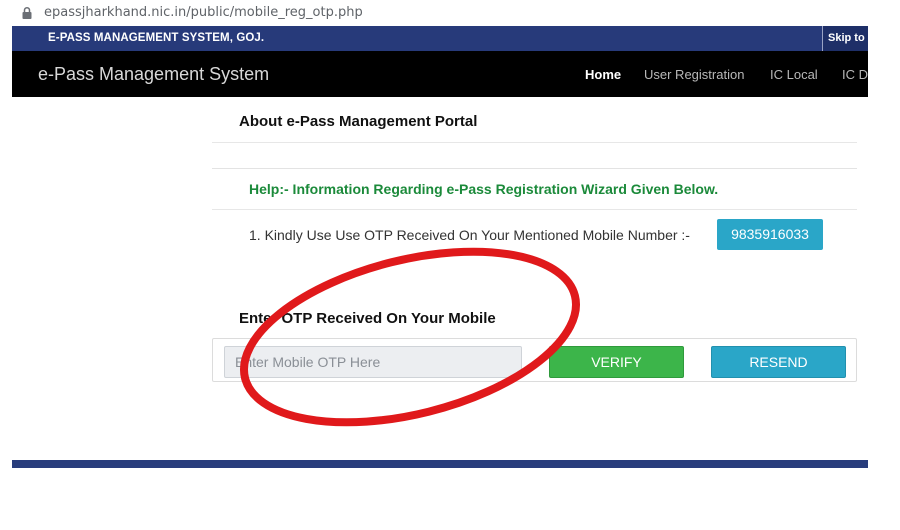 Image resolution: width=900 pixels, height=530 pixels. Describe the element at coordinates (440, 38) in the screenshot. I see `gov-header-strip: E-PASS MANAGEMENT SYSTEM, GOJ. Skip to` at that location.